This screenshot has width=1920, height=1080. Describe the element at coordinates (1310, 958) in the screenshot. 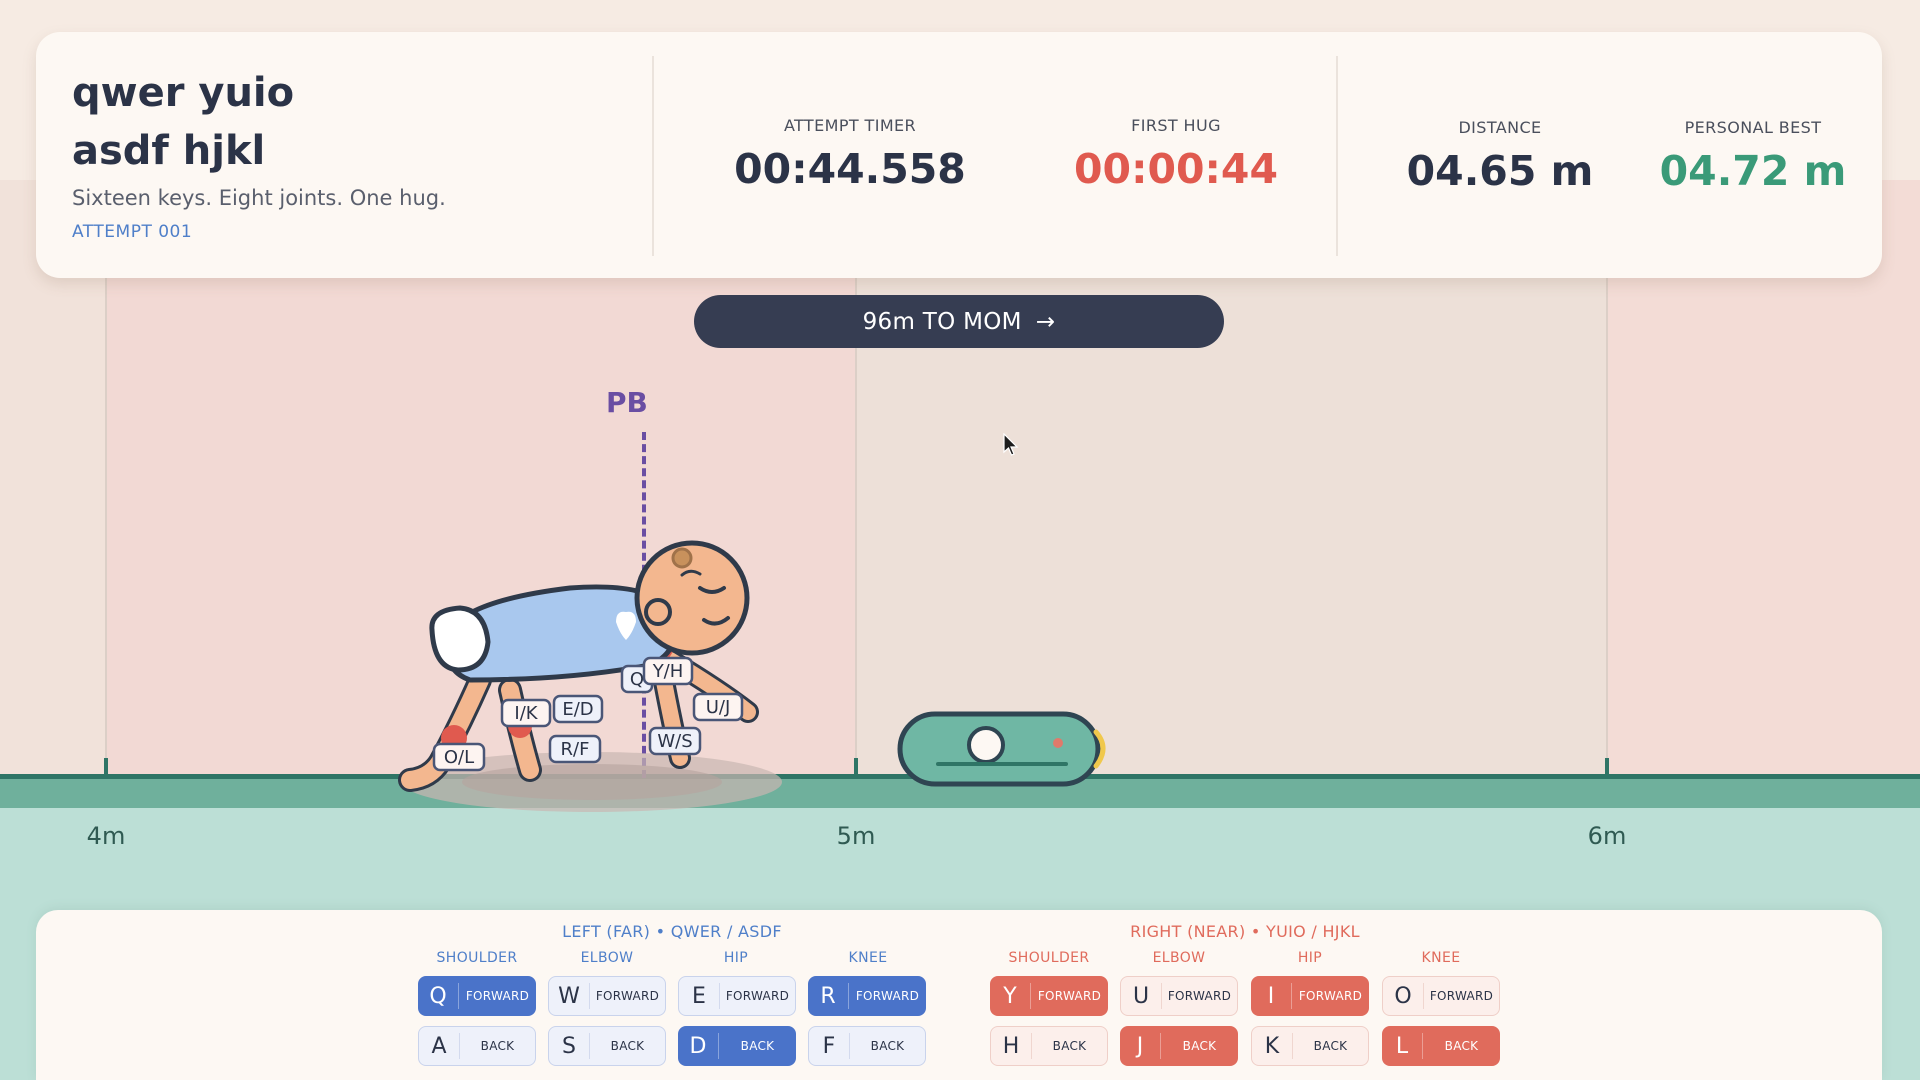

I see `right-hip-label: HIP` at that location.